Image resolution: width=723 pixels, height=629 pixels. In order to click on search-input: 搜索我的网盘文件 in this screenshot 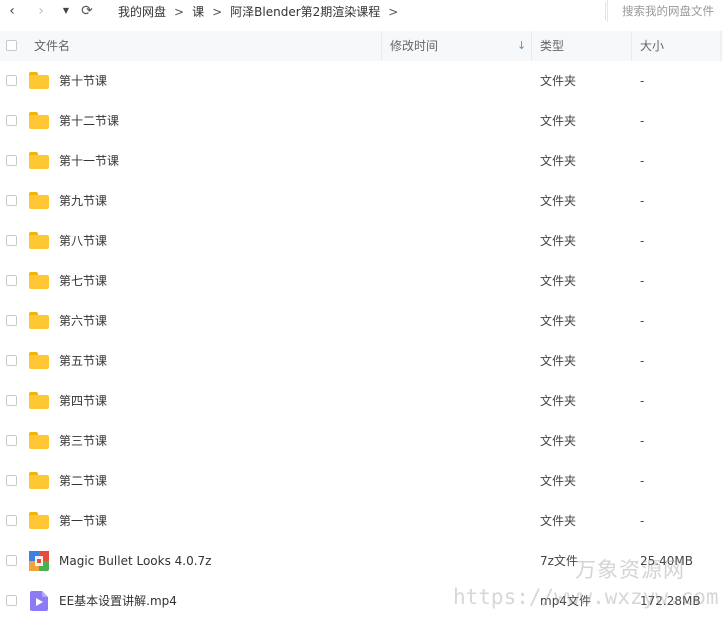, I will do `click(665, 11)`.